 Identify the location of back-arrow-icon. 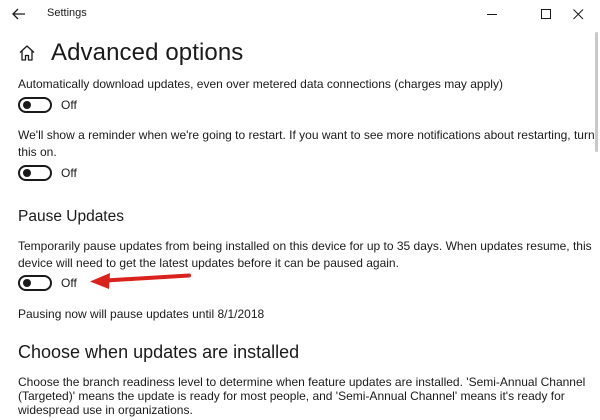
(18, 14).